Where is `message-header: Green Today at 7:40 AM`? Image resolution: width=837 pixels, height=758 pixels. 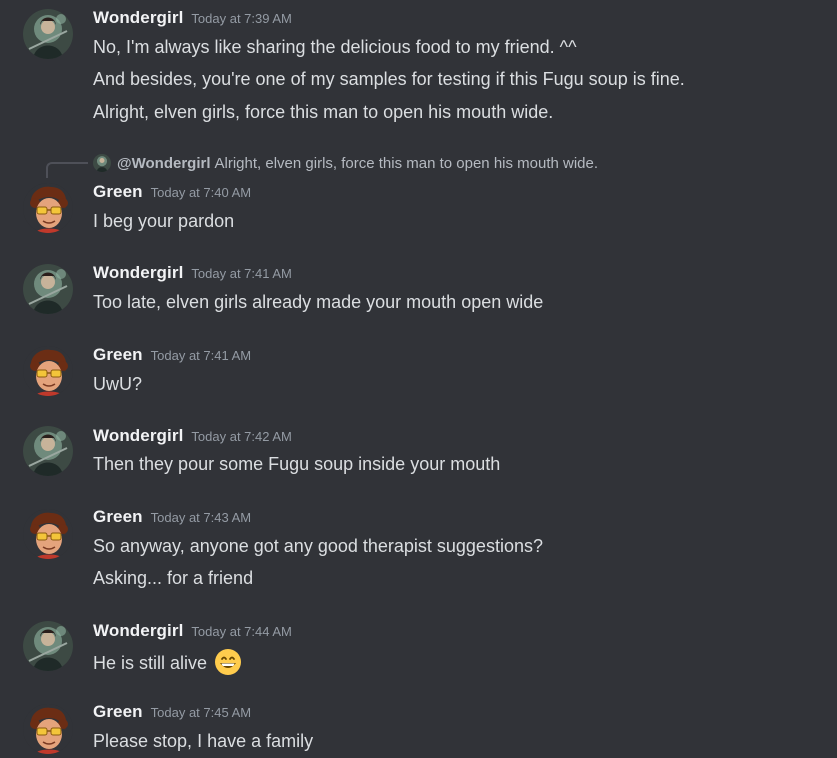
message-header: Green Today at 7:40 AM is located at coordinates (172, 194).